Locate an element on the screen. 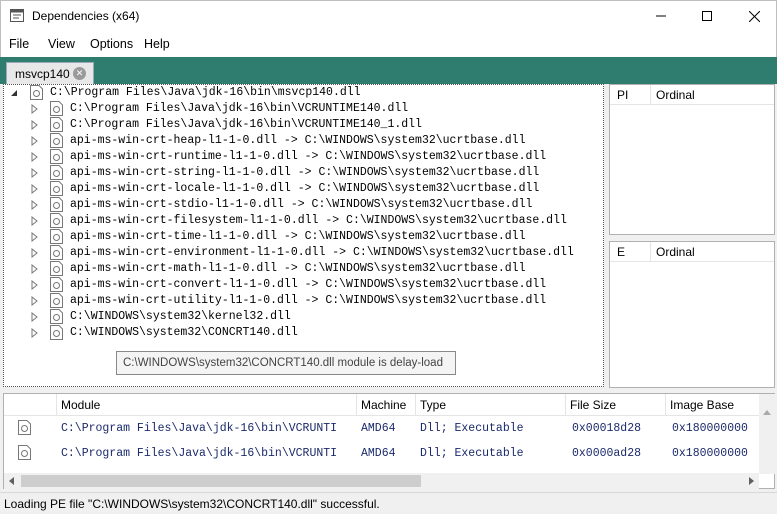 This screenshot has width=777, height=514. menu-help: Help is located at coordinates (157, 44).